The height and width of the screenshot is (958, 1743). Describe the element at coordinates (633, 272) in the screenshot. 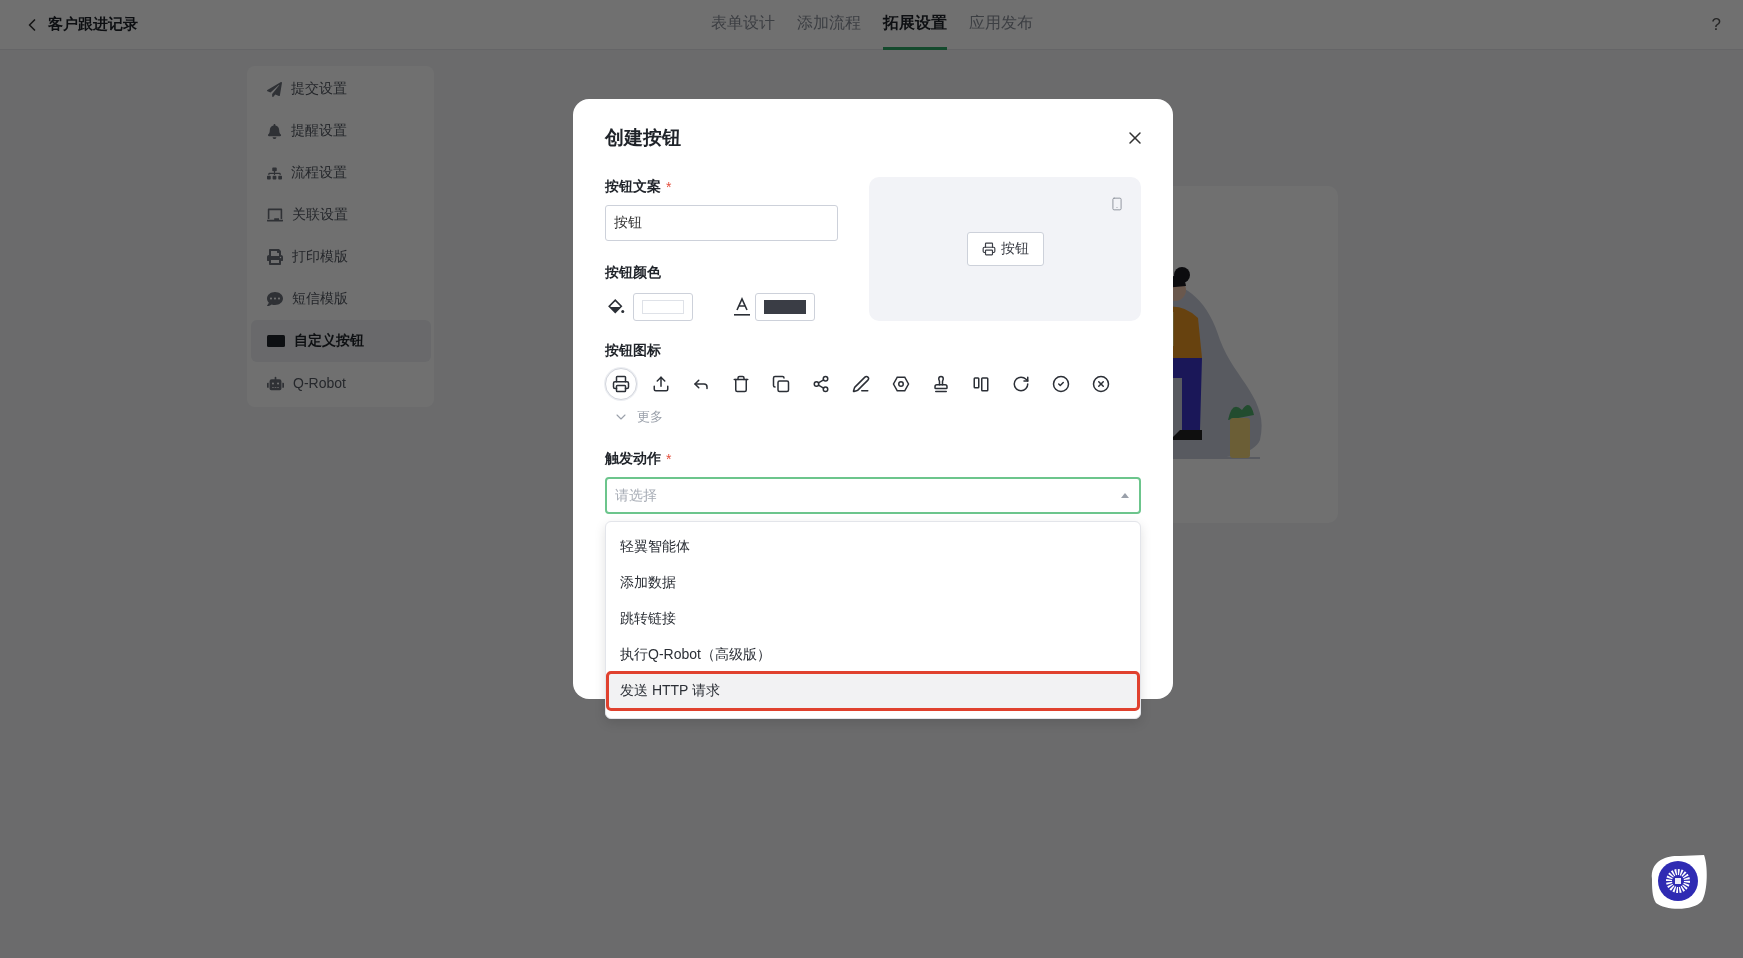

I see `field-label: 按钮颜色` at that location.